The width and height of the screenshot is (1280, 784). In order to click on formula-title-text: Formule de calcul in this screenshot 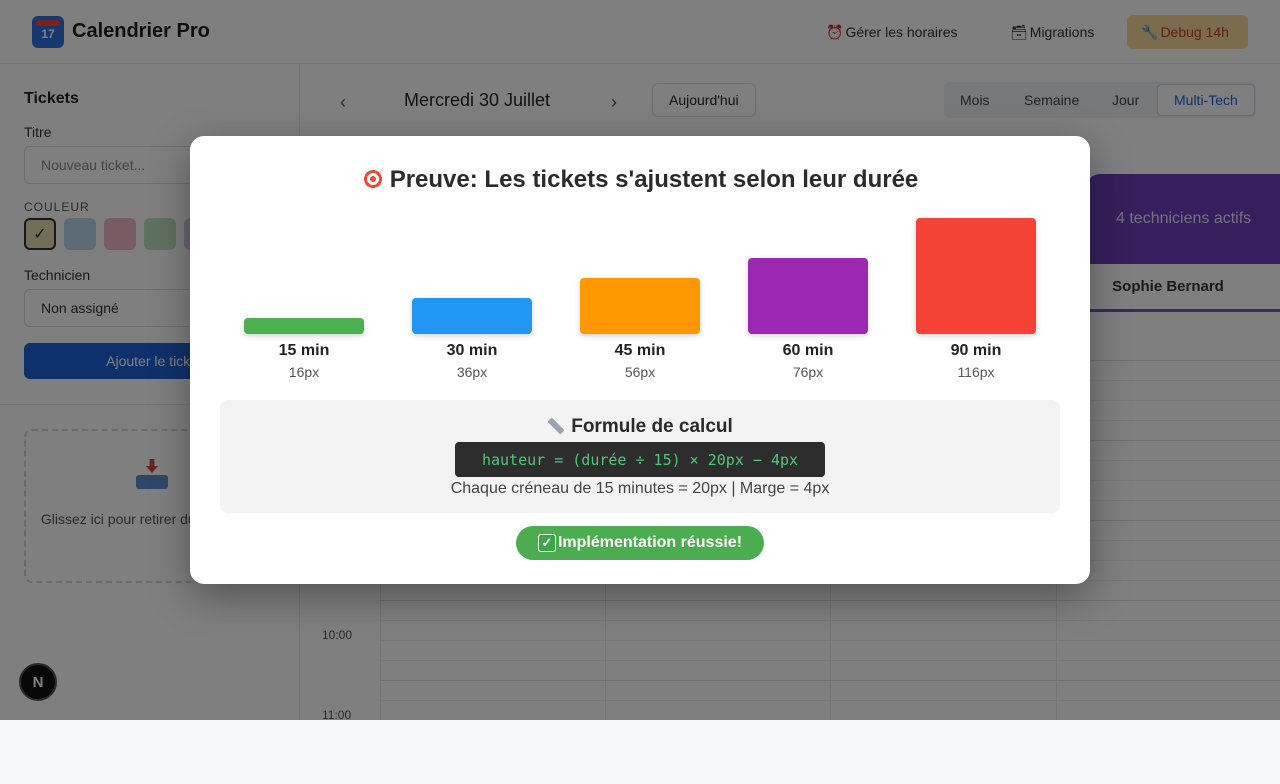, I will do `click(652, 426)`.